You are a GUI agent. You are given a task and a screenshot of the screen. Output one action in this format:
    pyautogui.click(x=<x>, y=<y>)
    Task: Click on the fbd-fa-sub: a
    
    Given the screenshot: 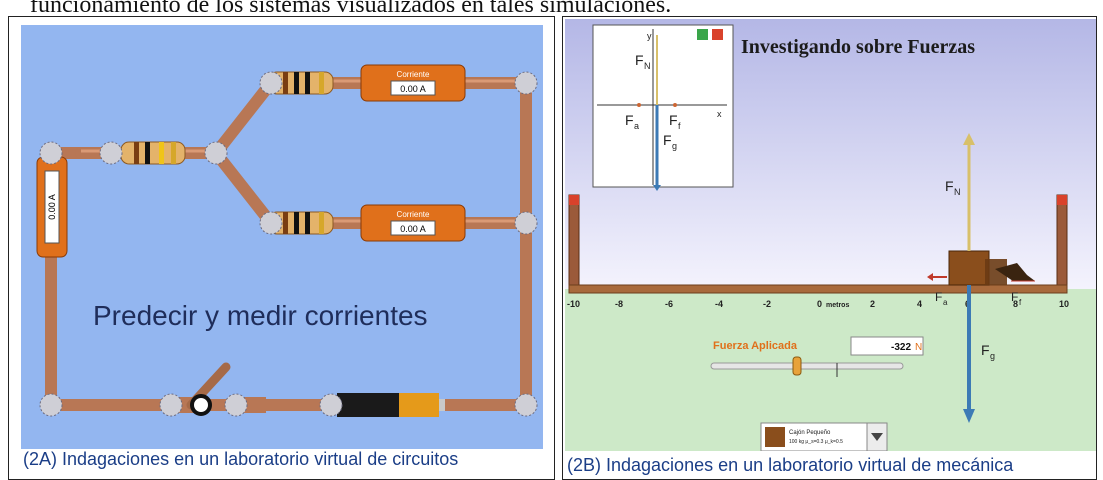 What is the action you would take?
    pyautogui.click(x=636, y=126)
    